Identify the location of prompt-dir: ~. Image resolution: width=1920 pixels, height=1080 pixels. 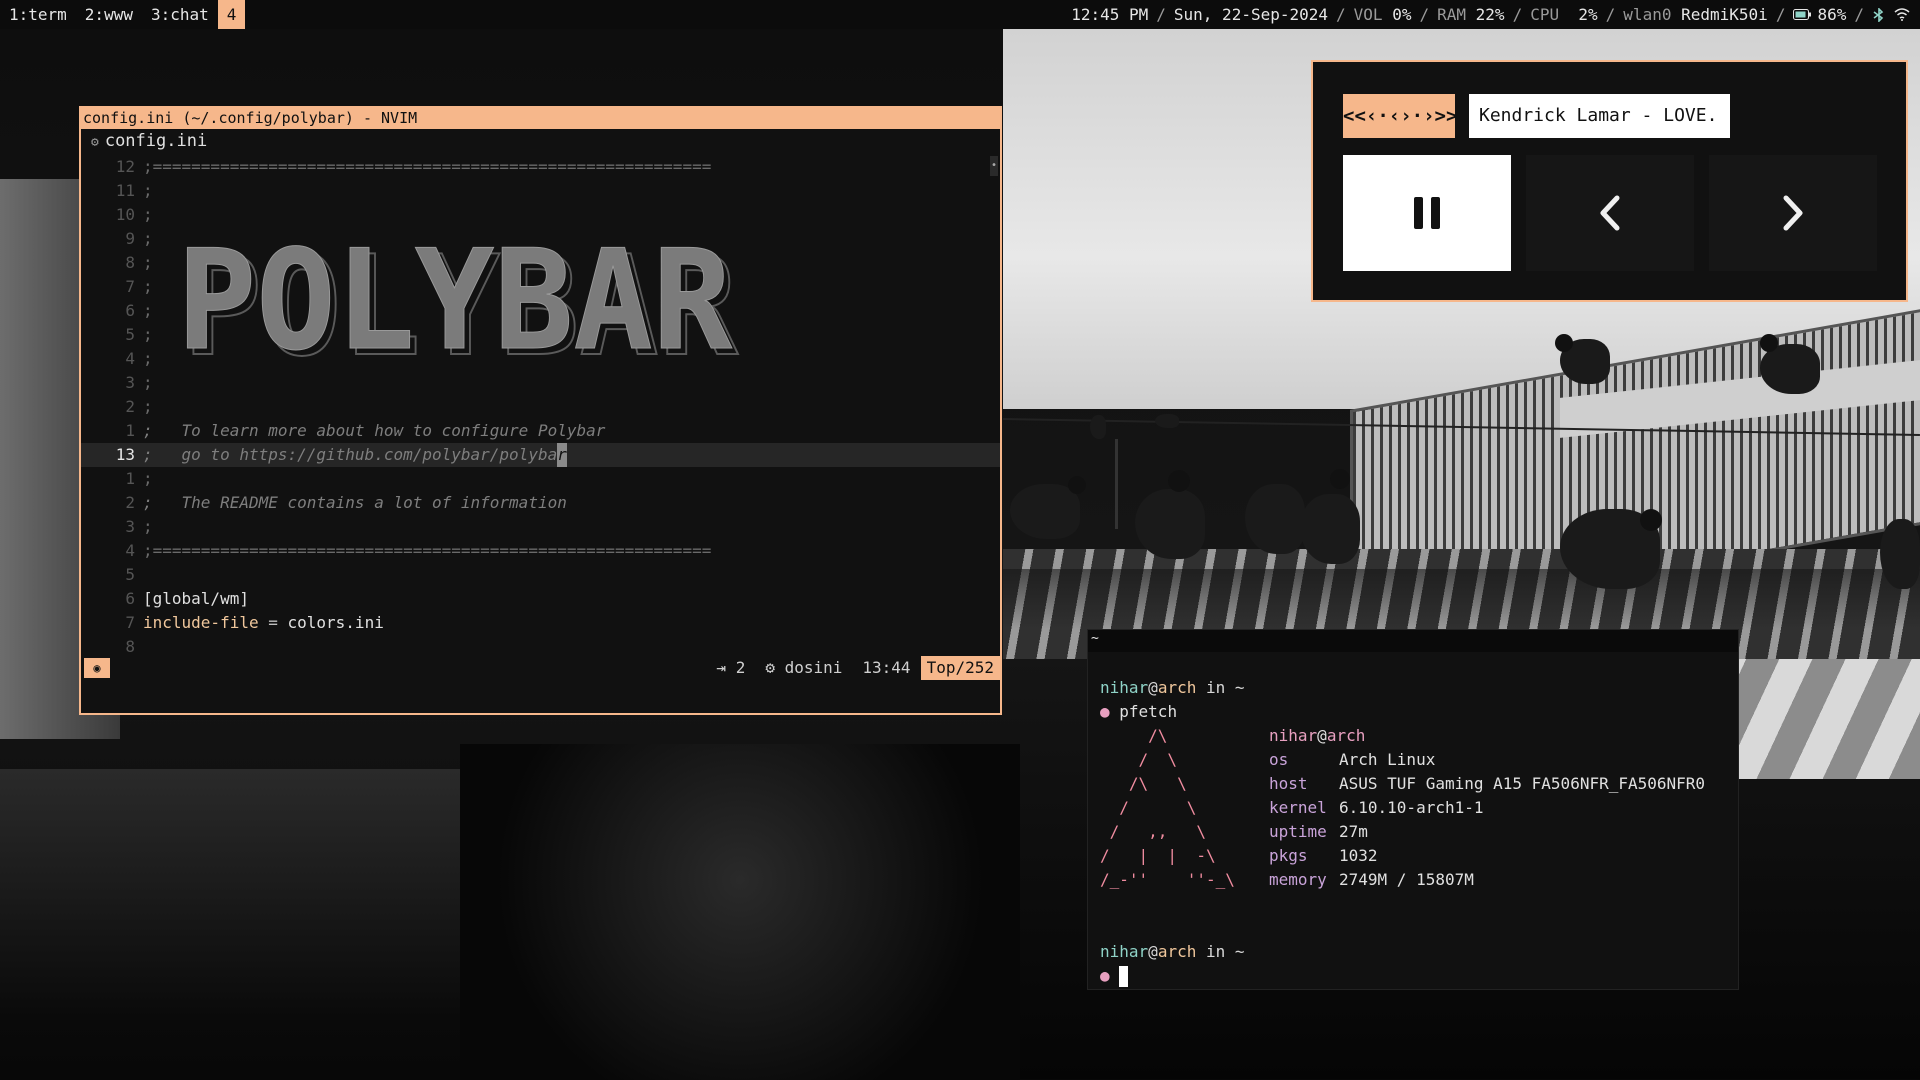
(1239, 687).